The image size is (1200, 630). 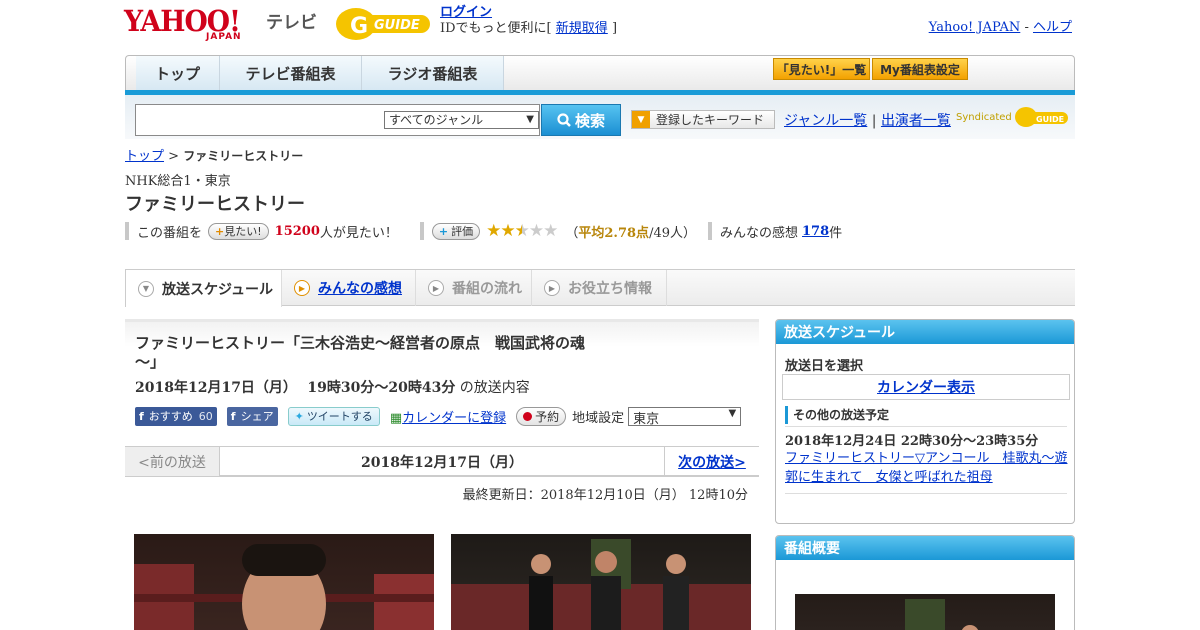 What do you see at coordinates (358, 233) in the screenshot?
I see `want-suffix: 人が見たい！` at bounding box center [358, 233].